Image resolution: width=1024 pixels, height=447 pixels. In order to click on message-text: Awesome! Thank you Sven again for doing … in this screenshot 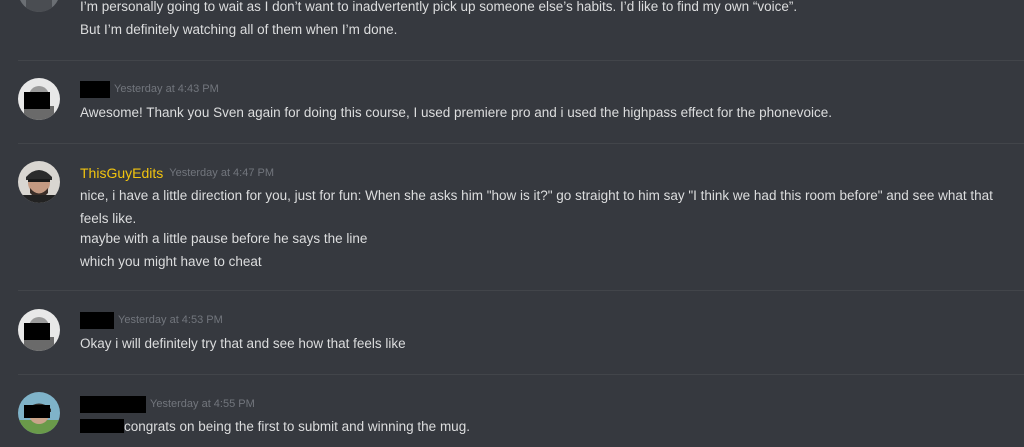, I will do `click(456, 112)`.